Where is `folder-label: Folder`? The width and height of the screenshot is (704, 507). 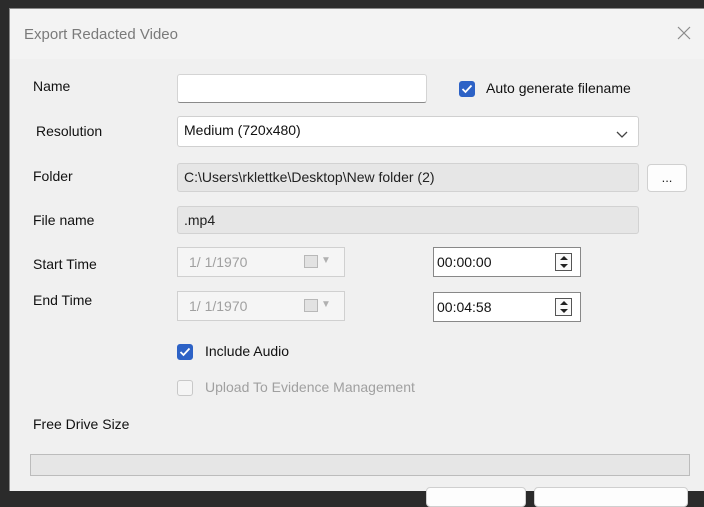 folder-label: Folder is located at coordinates (53, 176).